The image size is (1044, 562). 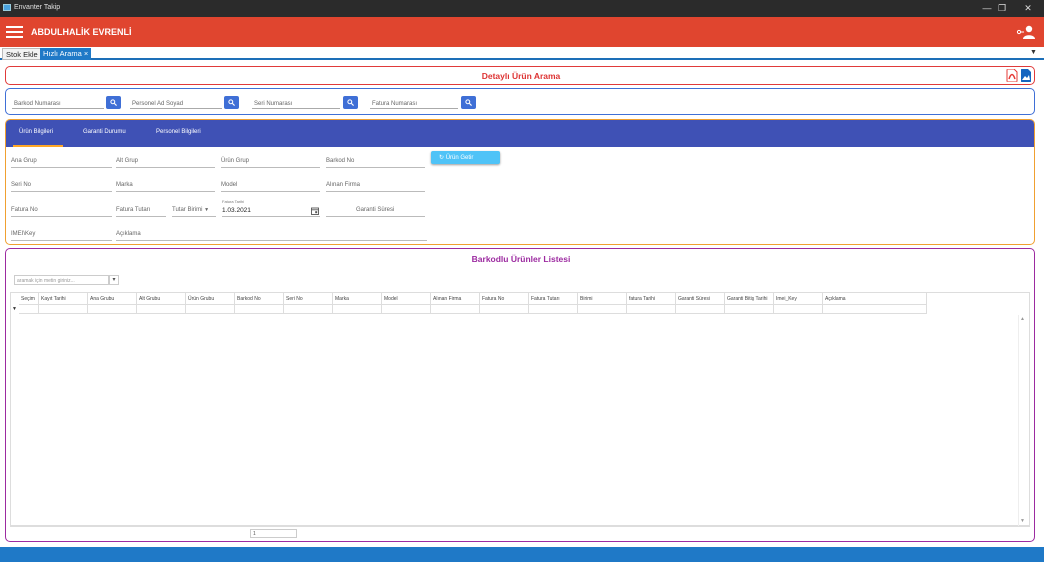 What do you see at coordinates (165, 161) in the screenshot?
I see `alt-grup-field: Alt Grup` at bounding box center [165, 161].